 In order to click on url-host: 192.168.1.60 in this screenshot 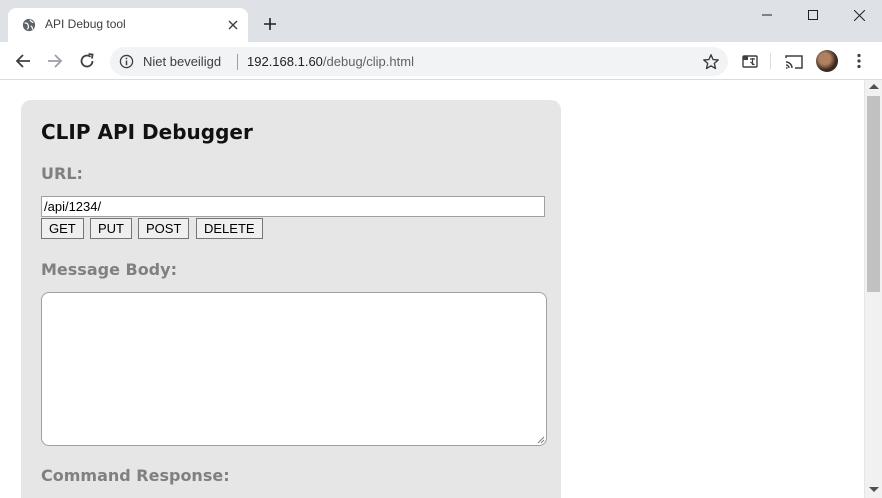, I will do `click(285, 61)`.